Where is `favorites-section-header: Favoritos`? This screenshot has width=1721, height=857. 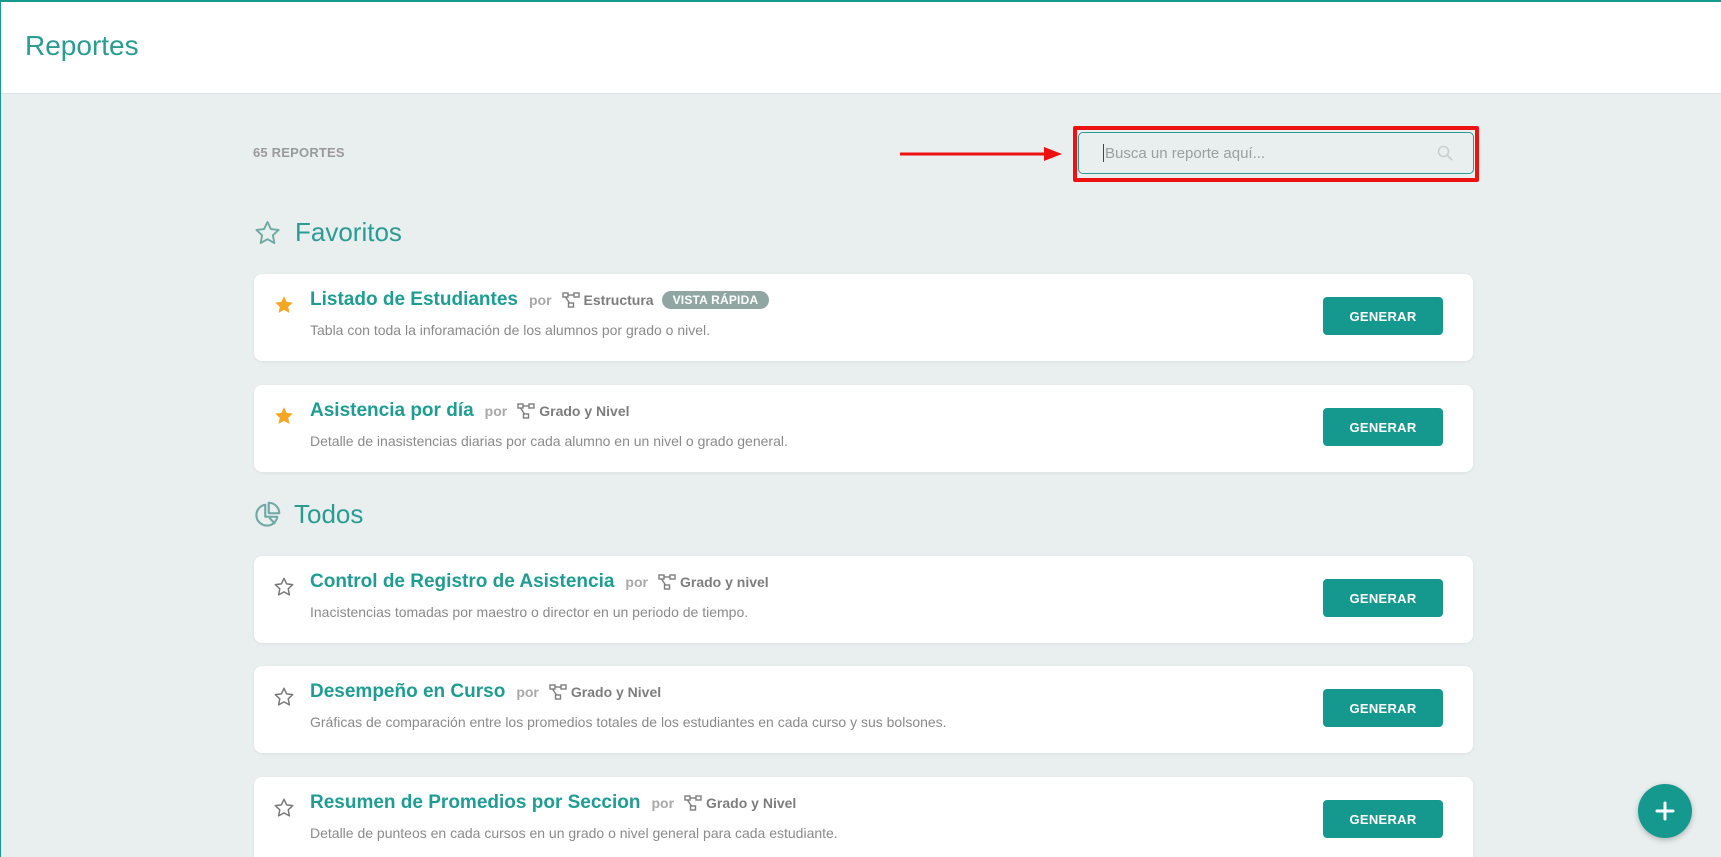
favorites-section-header: Favoritos is located at coordinates (327, 232).